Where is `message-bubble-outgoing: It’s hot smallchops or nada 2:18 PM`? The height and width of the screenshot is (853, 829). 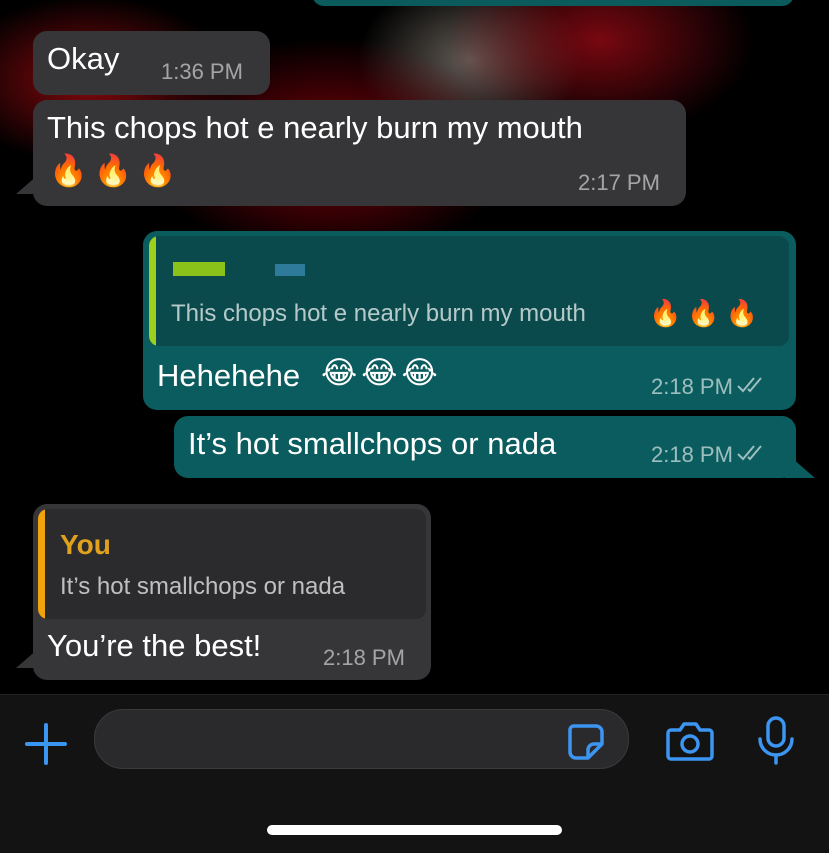
message-bubble-outgoing: It’s hot smallchops or nada 2:18 PM is located at coordinates (485, 447).